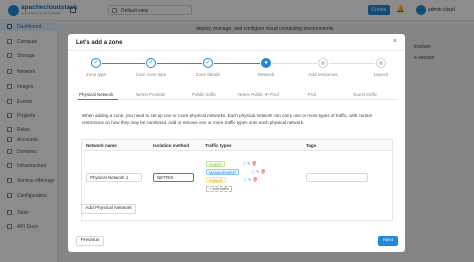 This screenshot has width=474, height=262. What do you see at coordinates (236, 50) in the screenshot?
I see `modal-divider` at bounding box center [236, 50].